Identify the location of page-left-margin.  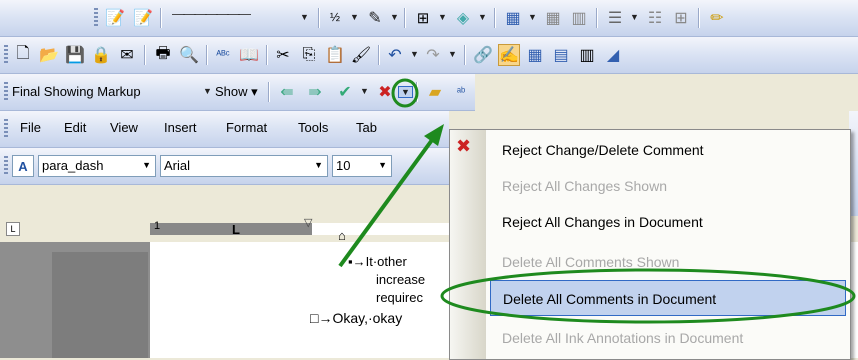
(225, 300).